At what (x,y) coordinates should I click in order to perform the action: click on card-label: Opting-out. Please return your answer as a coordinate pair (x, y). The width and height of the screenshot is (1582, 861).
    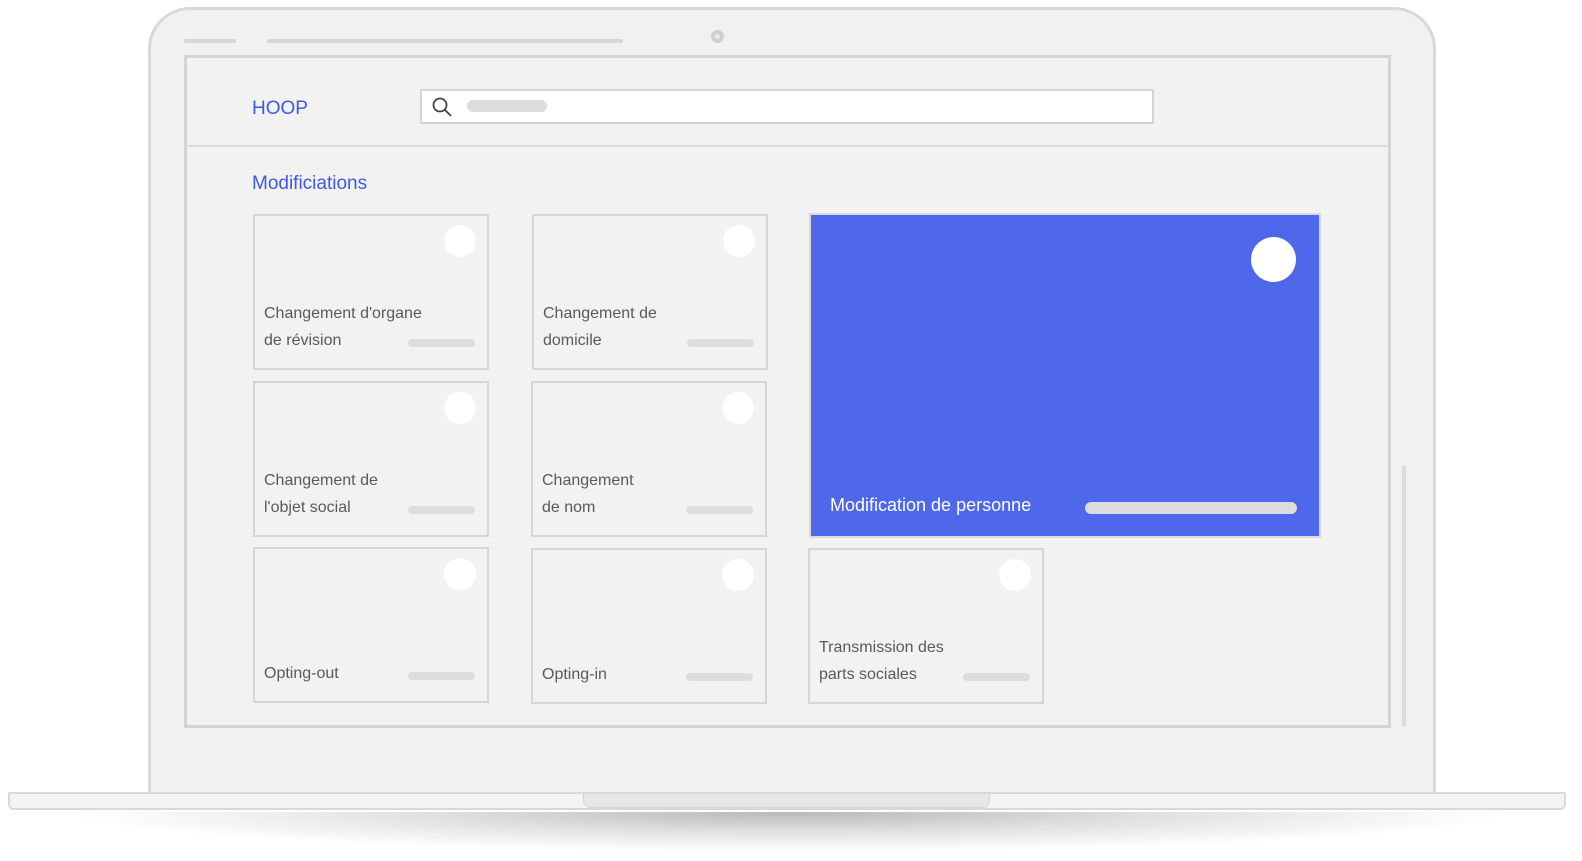
    Looking at the image, I should click on (301, 673).